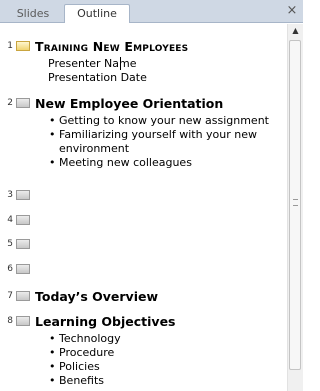 This screenshot has height=391, width=320. What do you see at coordinates (10, 195) in the screenshot?
I see `slide-number: 3` at bounding box center [10, 195].